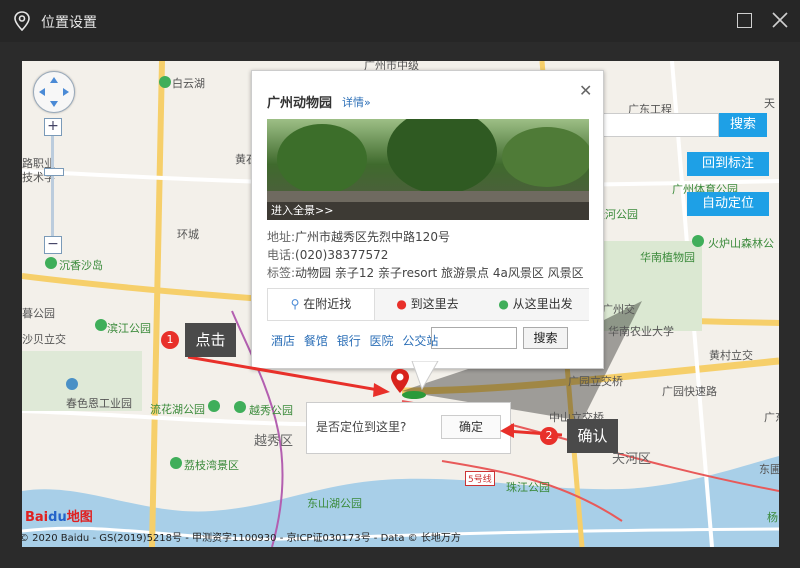 The image size is (800, 568). Describe the element at coordinates (22, 21) in the screenshot. I see `location-pin-icon` at that location.